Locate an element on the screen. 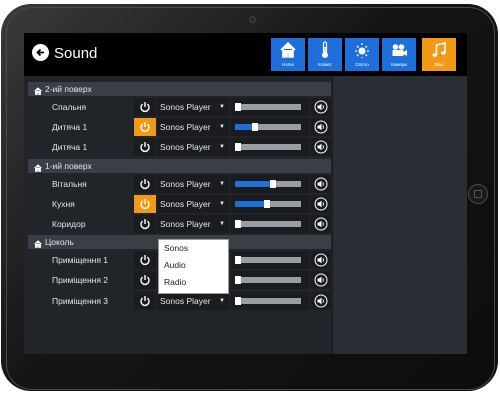  nav-sound-label: Звук is located at coordinates (439, 64).